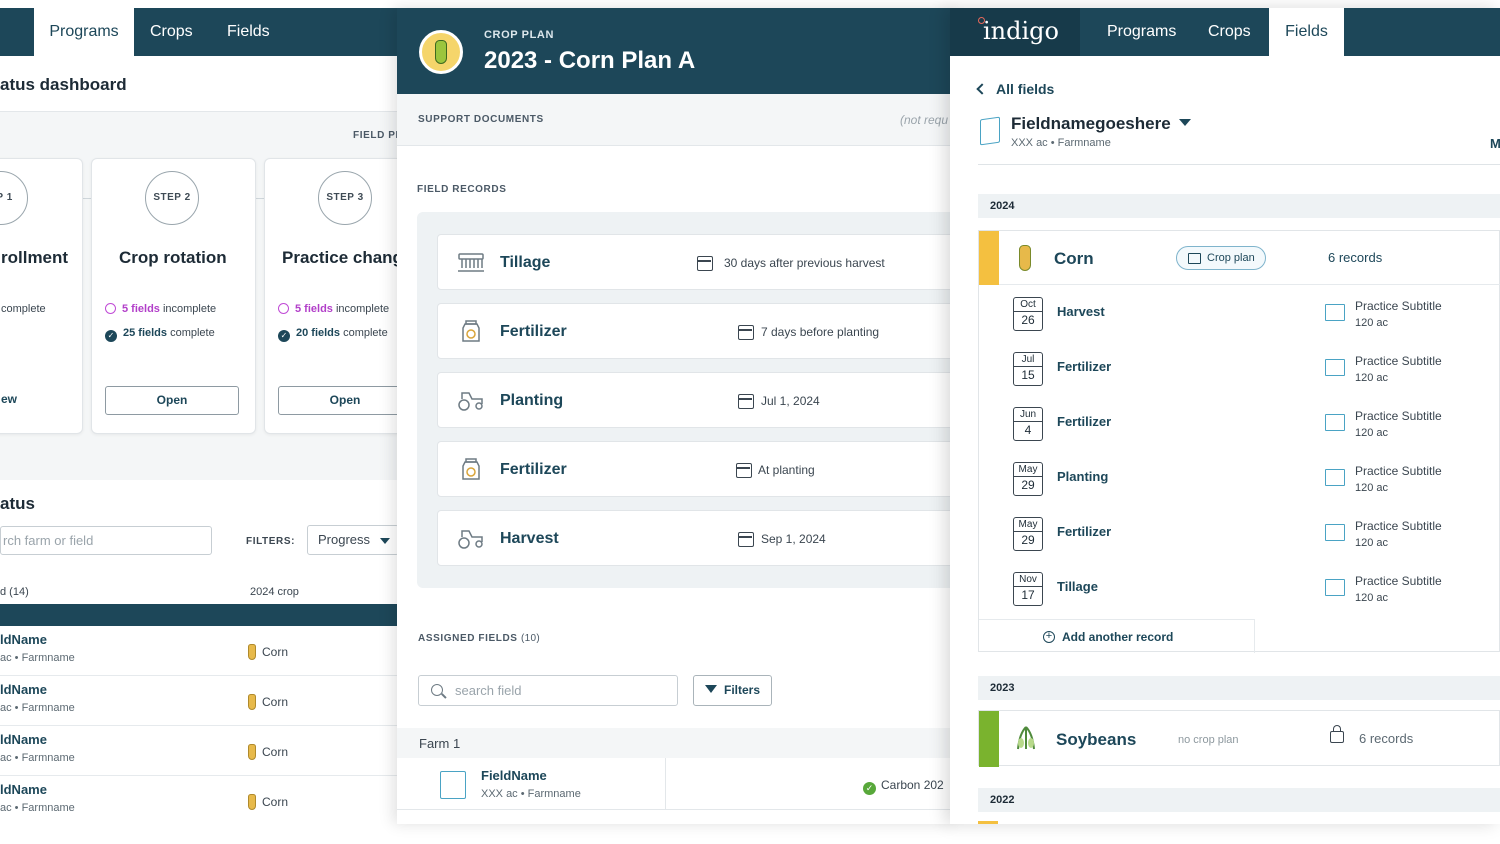 This screenshot has height=844, width=1500. Describe the element at coordinates (110, 308) in the screenshot. I see `incomplete-ring-icon` at that location.